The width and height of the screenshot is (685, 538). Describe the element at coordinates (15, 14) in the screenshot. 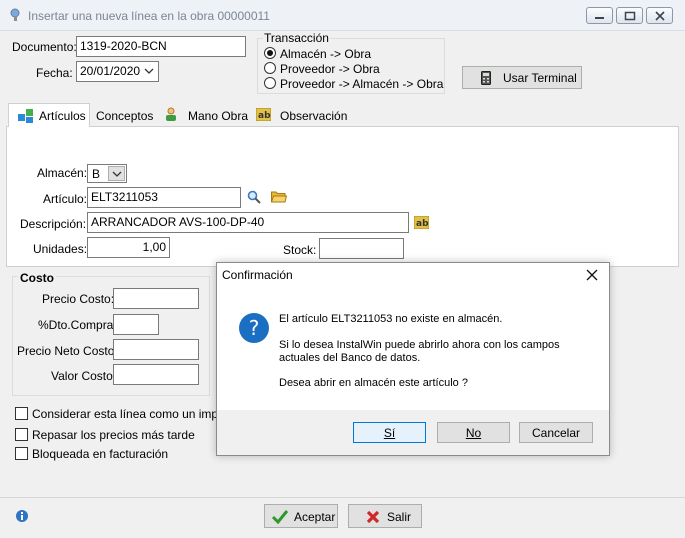

I see `app-icon` at that location.